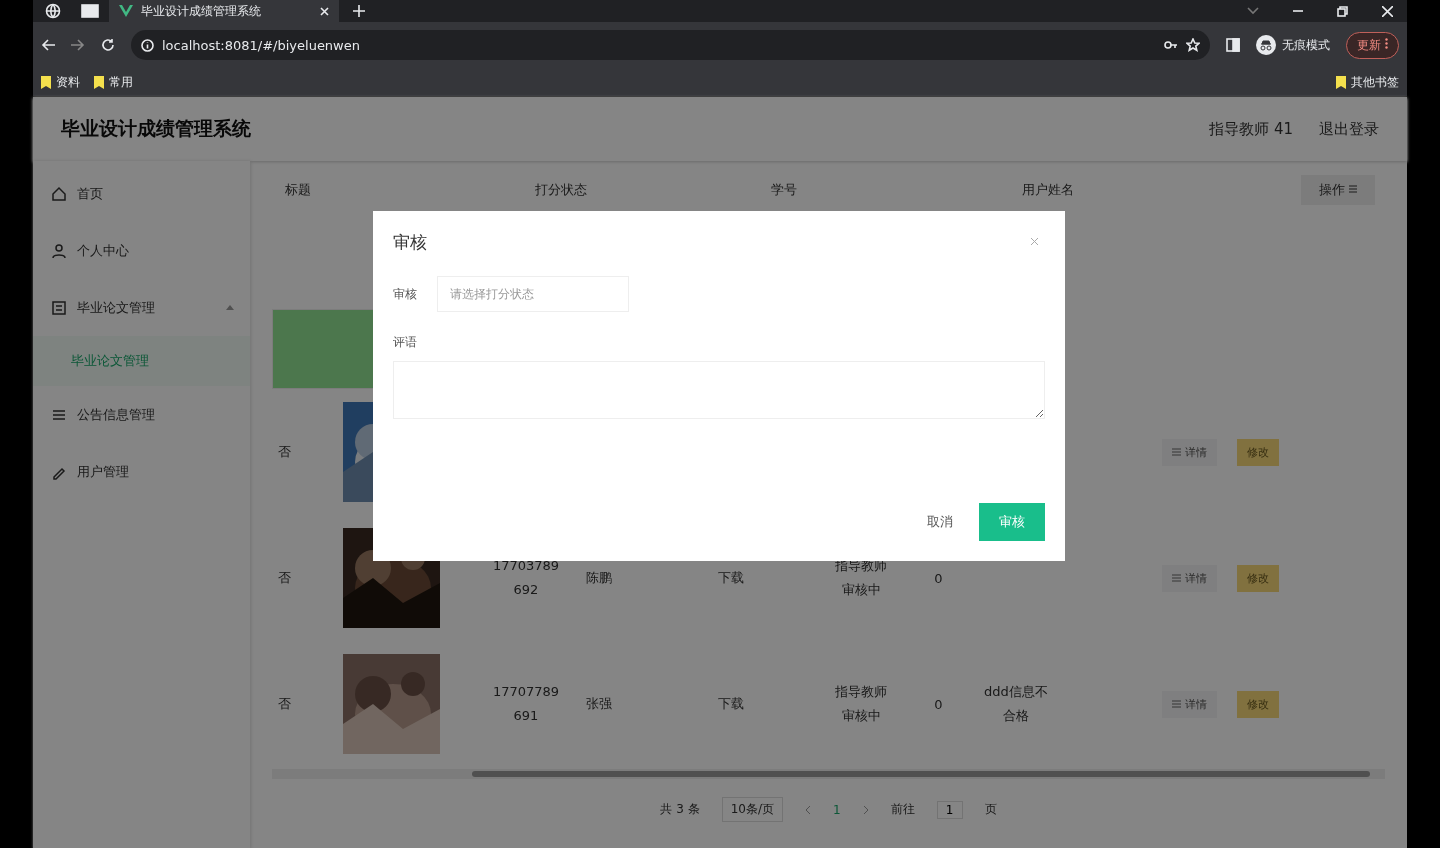 The width and height of the screenshot is (1440, 848). Describe the element at coordinates (298, 190) in the screenshot. I see `column-header: 标题` at that location.